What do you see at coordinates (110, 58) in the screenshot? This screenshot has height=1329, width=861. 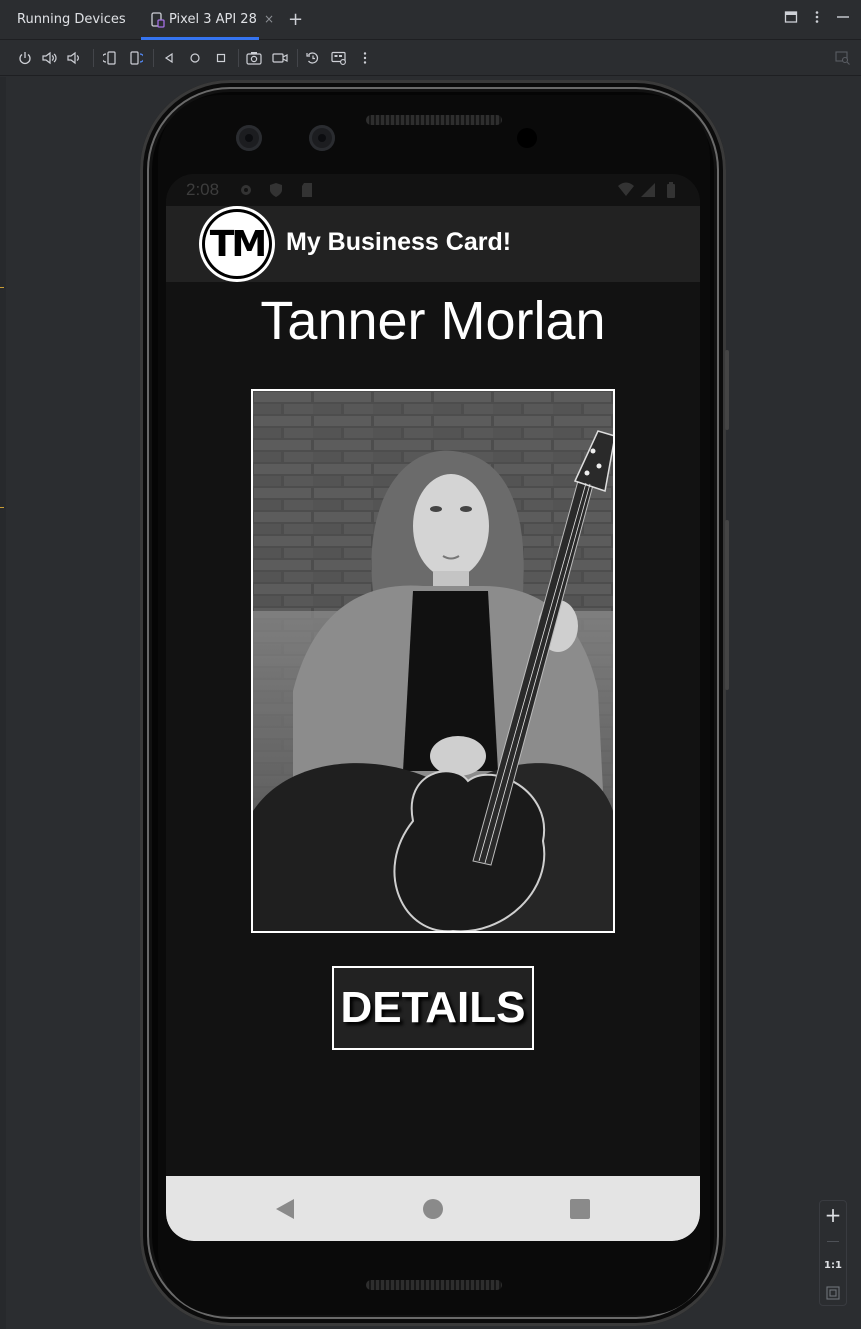 I see `rotate-left-icon` at bounding box center [110, 58].